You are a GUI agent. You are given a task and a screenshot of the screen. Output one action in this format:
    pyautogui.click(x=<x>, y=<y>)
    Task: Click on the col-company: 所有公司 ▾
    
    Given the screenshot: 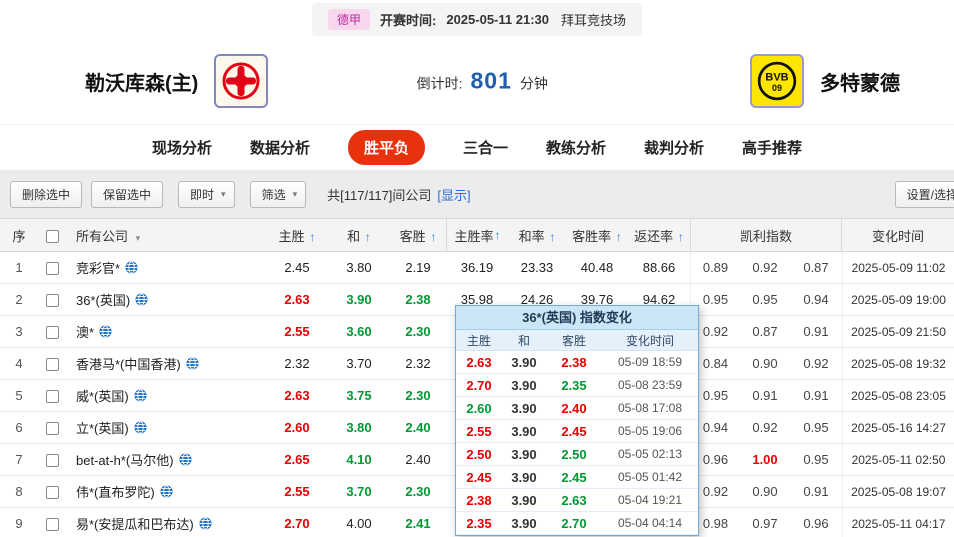 What is the action you would take?
    pyautogui.click(x=166, y=235)
    